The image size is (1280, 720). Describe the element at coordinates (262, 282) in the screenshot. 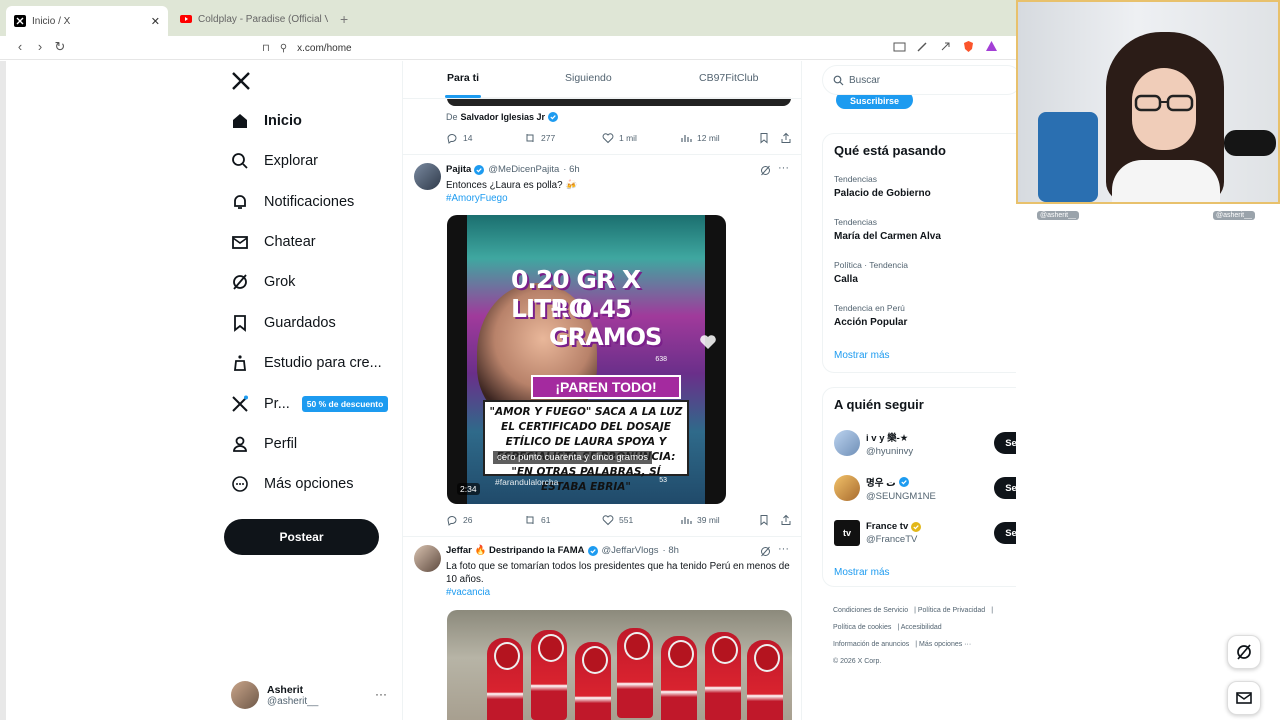

I see `nav-grok: Grok` at that location.